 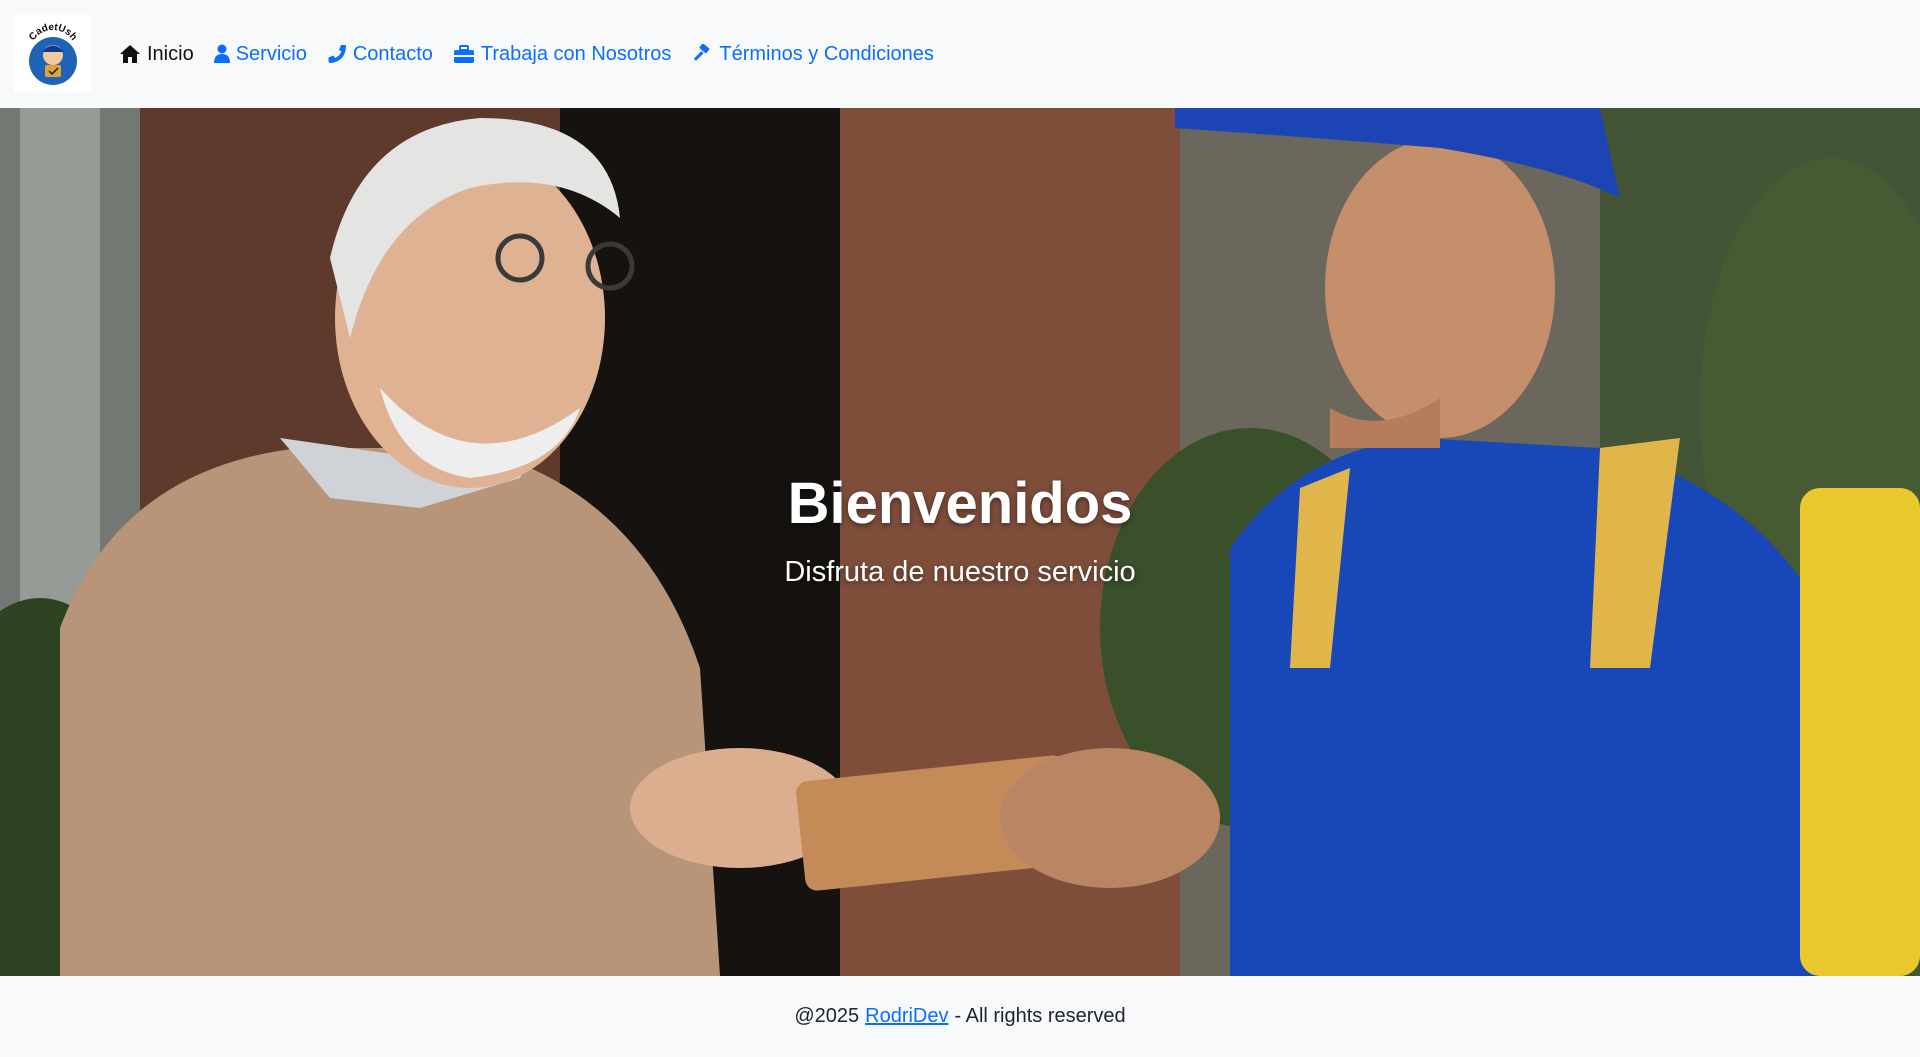 I want to click on user-icon, so click(x=221, y=53).